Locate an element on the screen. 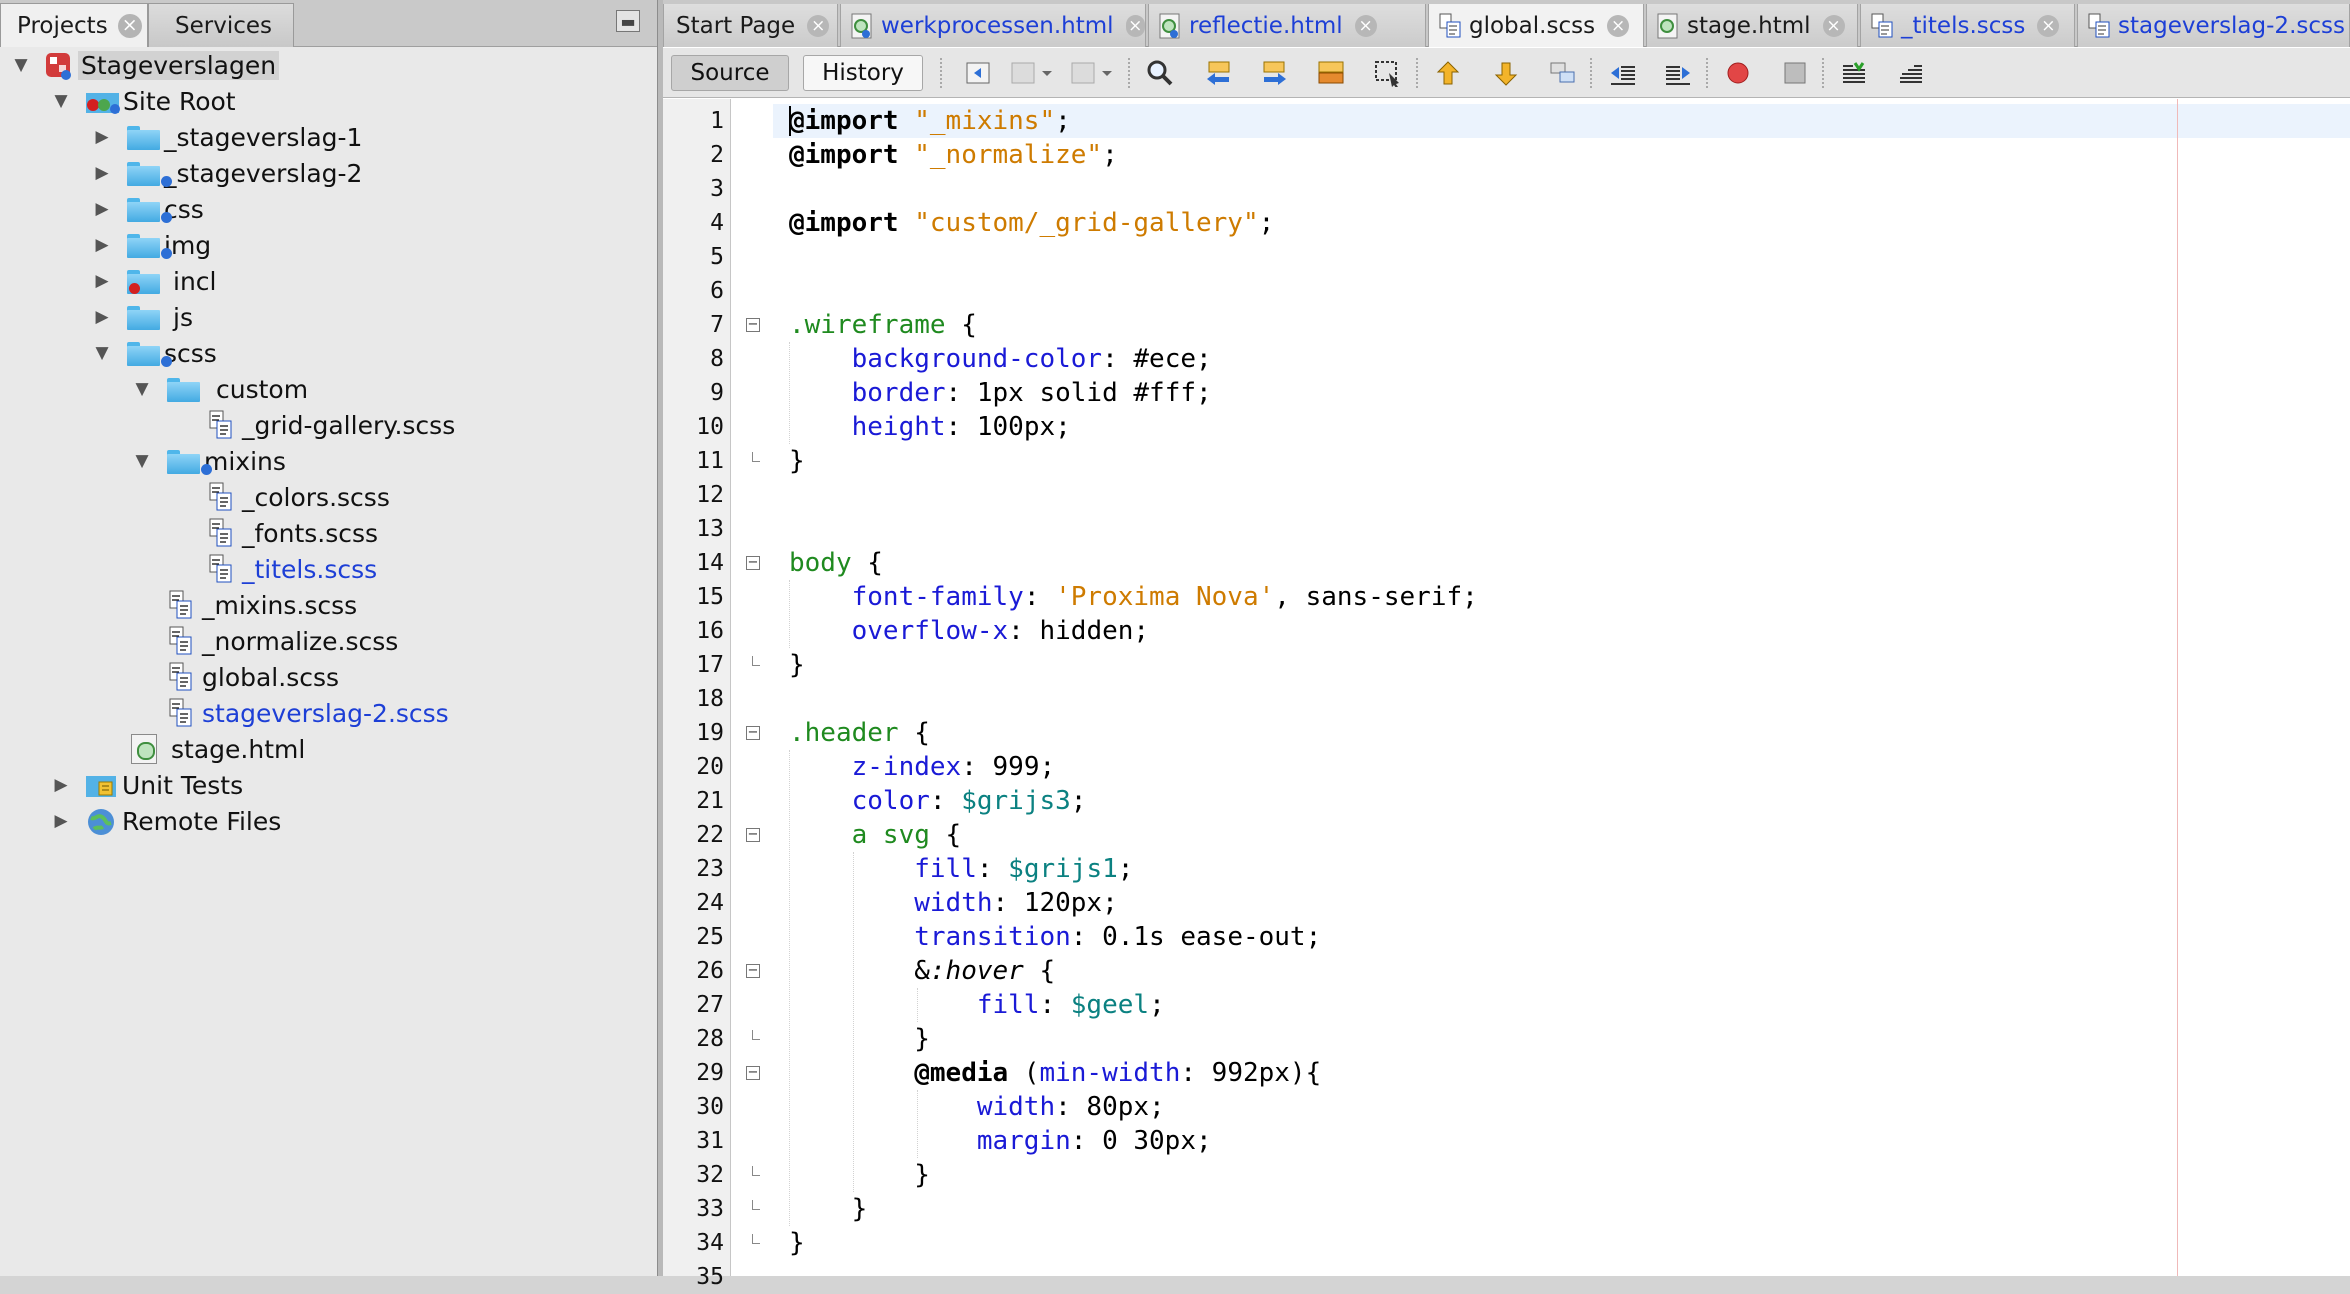 This screenshot has width=2350, height=1294. tree-node-file: global.scss is located at coordinates (253, 677).